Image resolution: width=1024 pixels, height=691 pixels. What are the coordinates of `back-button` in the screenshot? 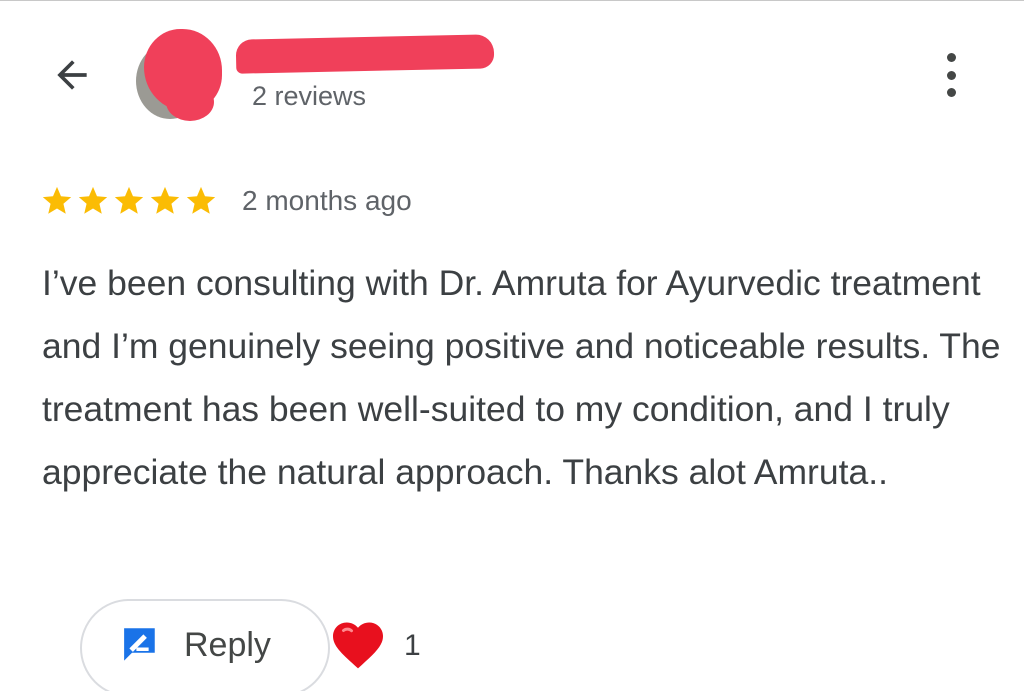 It's located at (72, 75).